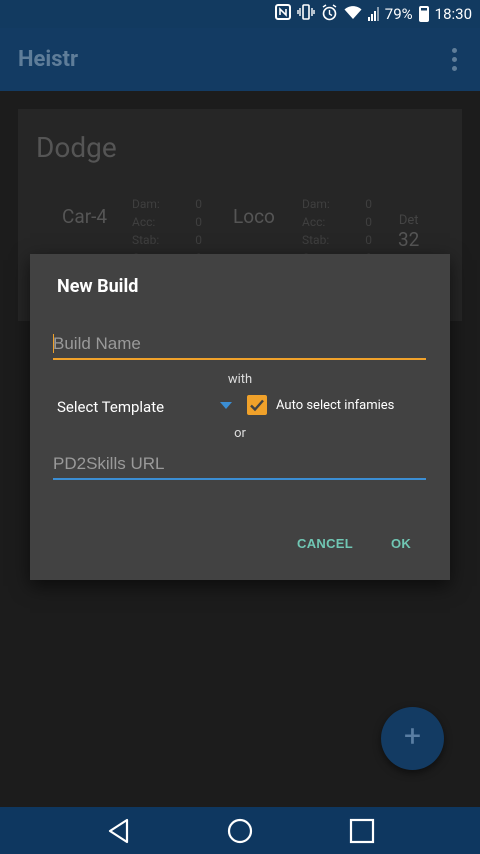 Image resolution: width=480 pixels, height=854 pixels. What do you see at coordinates (423, 14) in the screenshot?
I see `battery-icon` at bounding box center [423, 14].